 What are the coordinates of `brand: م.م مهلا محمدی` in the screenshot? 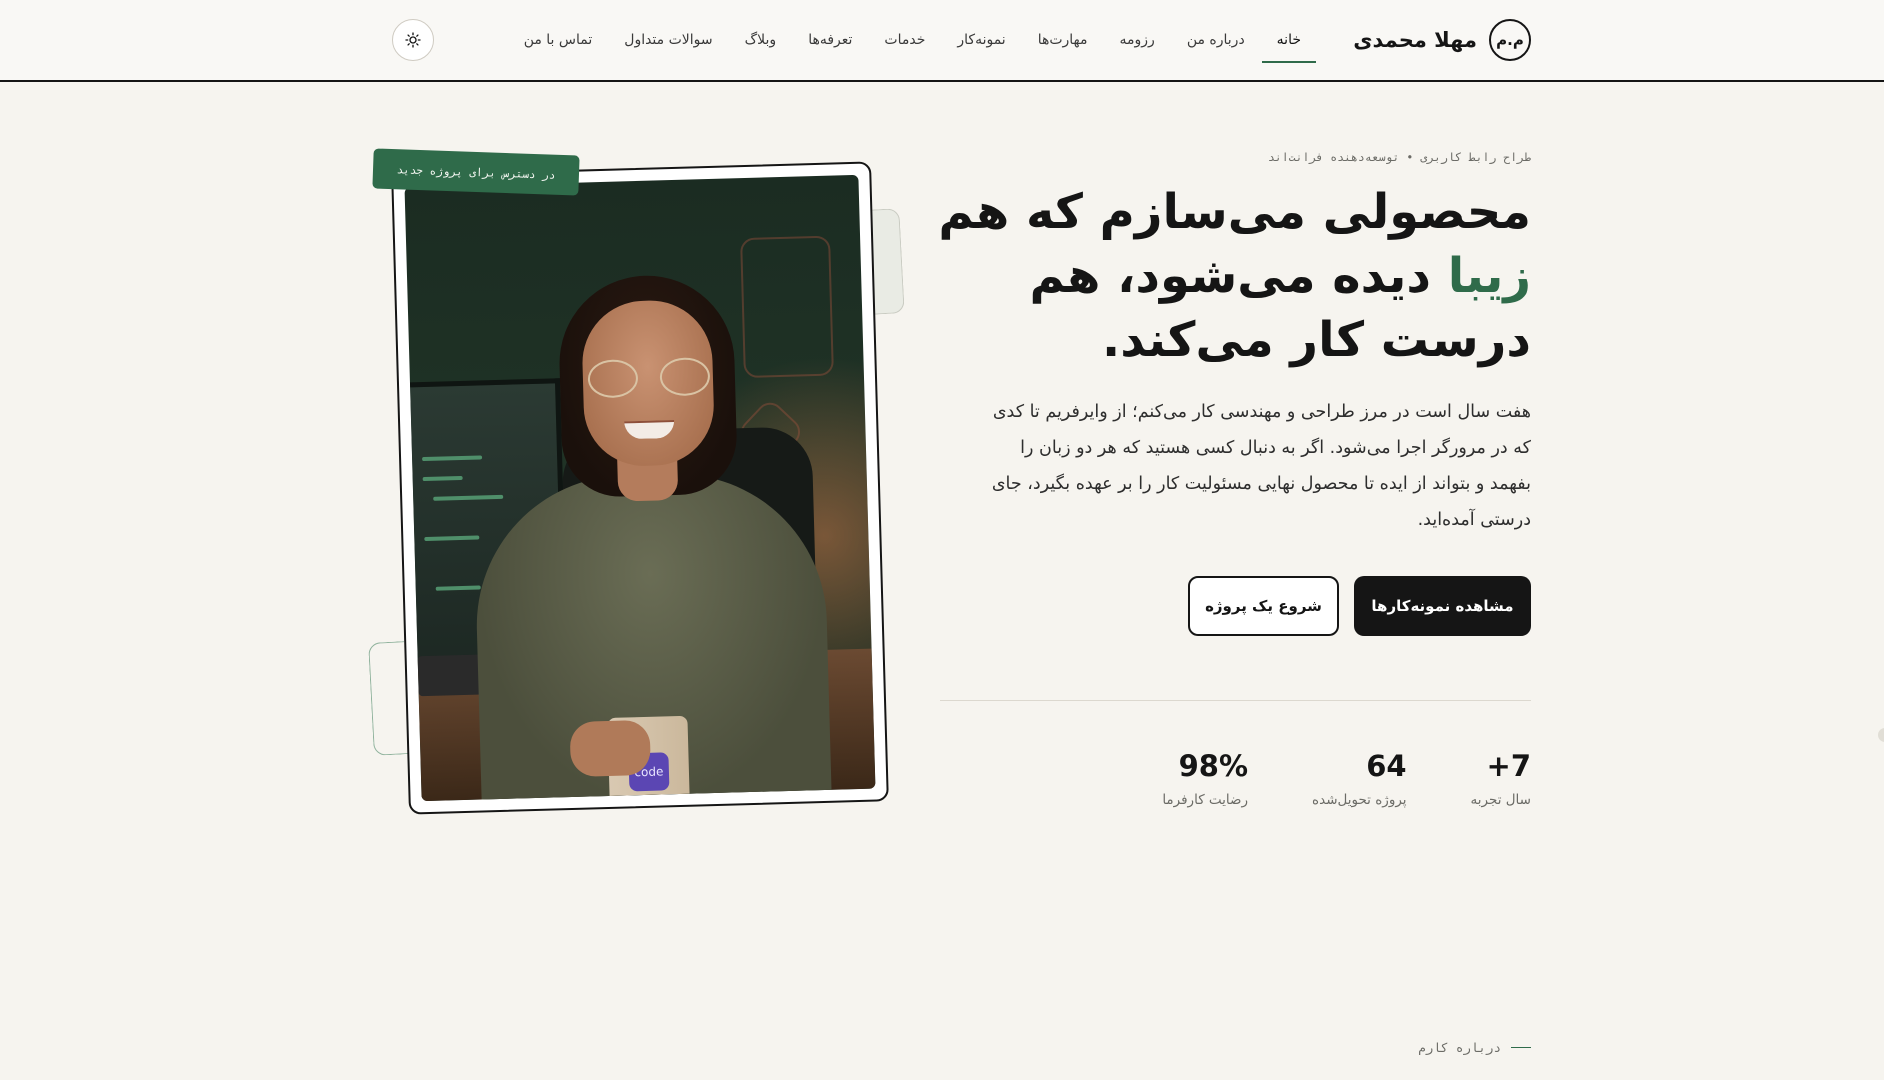 It's located at (1442, 40).